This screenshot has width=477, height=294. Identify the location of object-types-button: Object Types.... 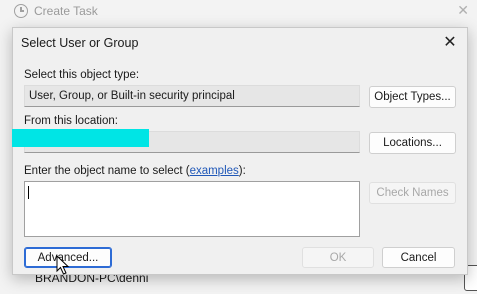
(412, 97).